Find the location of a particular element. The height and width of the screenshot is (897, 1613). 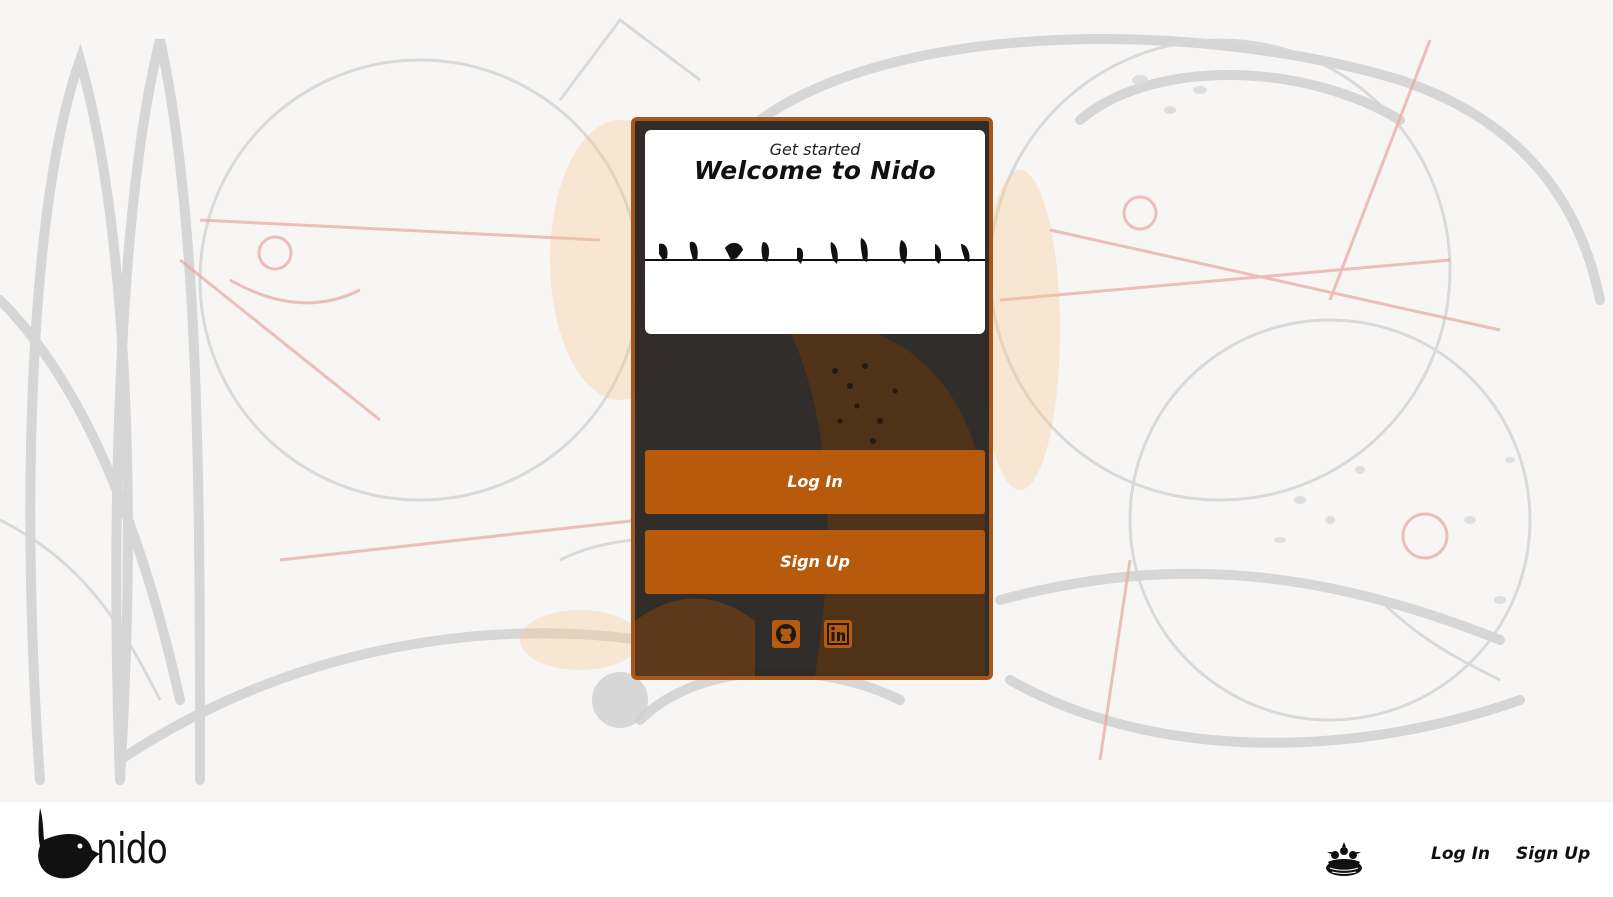

login-button: Log In is located at coordinates (815, 482).